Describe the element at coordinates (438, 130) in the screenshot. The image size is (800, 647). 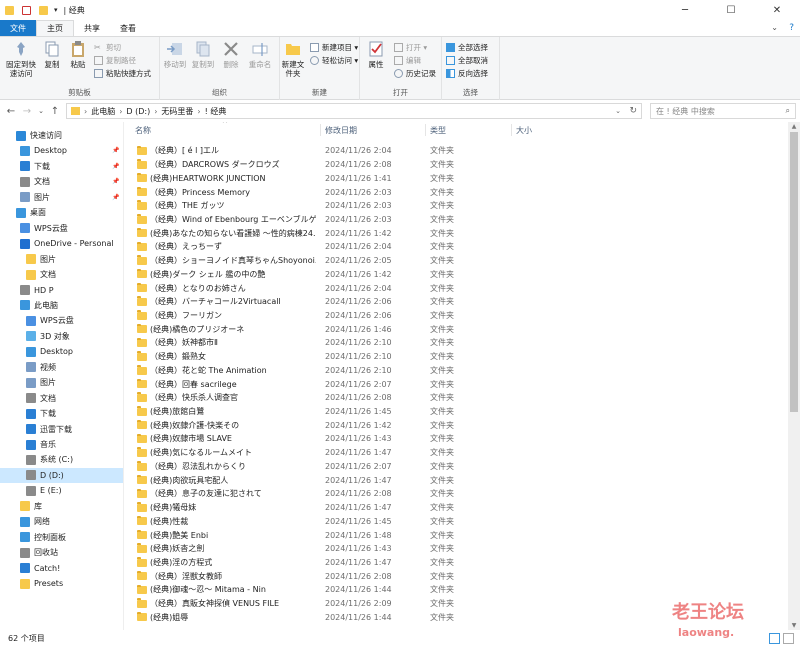
I see `column-header-type: 类型` at that location.